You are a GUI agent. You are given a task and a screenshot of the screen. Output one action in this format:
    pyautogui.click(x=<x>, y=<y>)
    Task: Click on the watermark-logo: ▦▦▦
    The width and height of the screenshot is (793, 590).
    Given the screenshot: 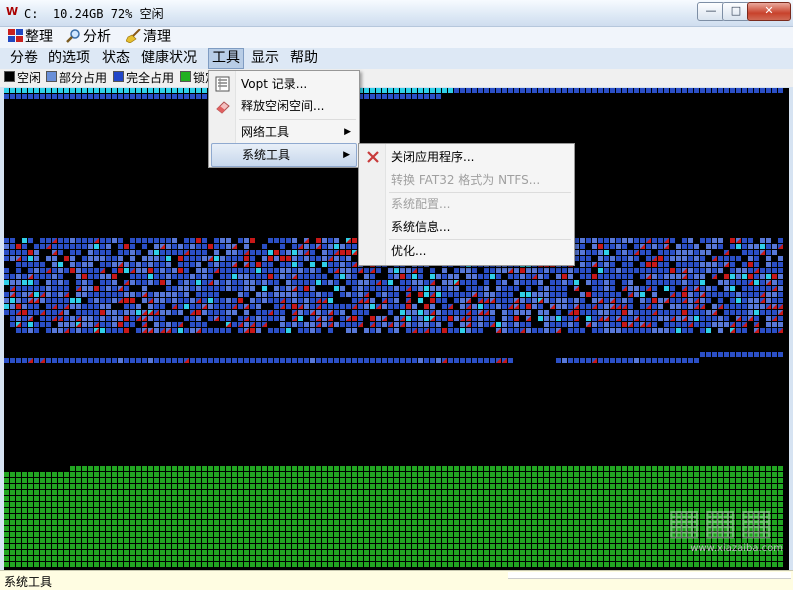 What is the action you would take?
    pyautogui.click(x=720, y=522)
    